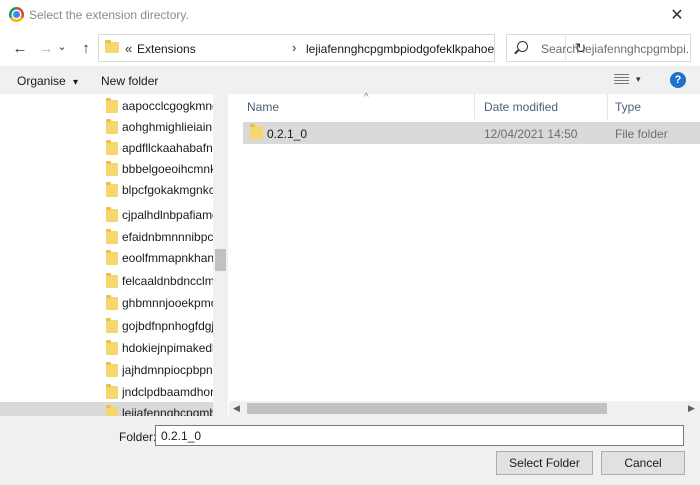  What do you see at coordinates (621, 79) in the screenshot?
I see `view-options-icon` at bounding box center [621, 79].